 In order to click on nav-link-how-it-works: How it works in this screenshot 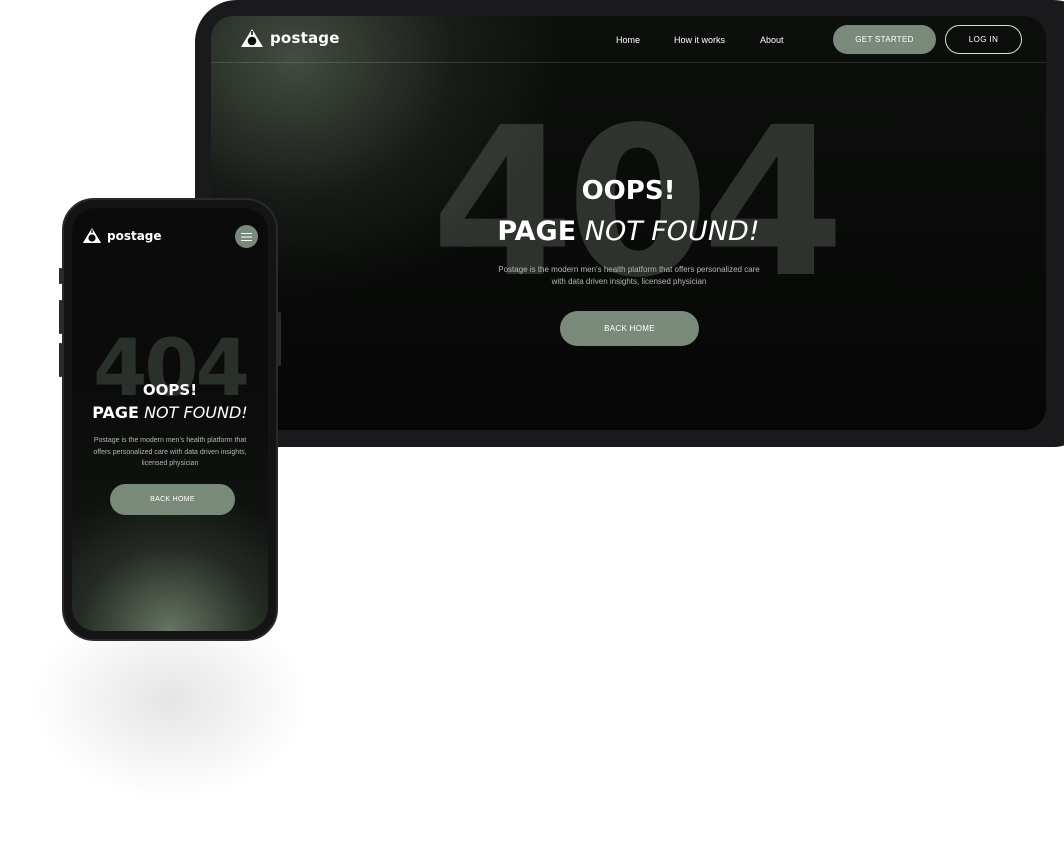, I will do `click(699, 40)`.